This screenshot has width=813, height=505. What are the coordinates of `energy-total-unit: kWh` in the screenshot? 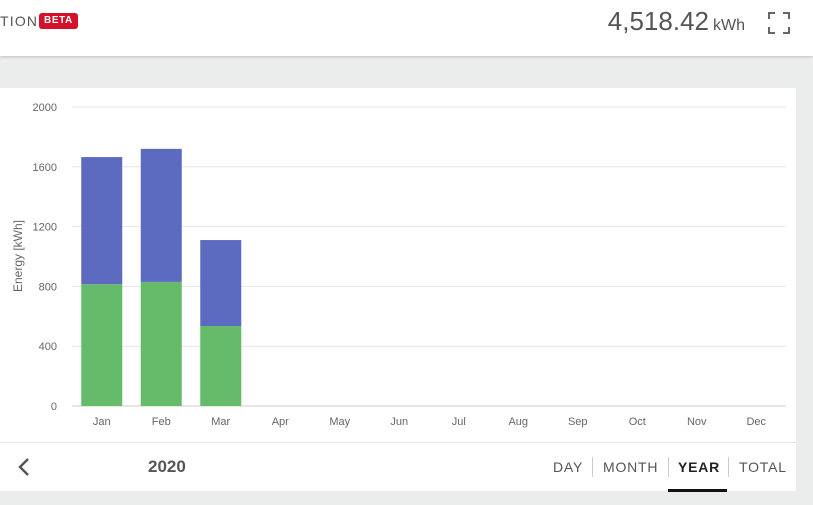 It's located at (729, 25).